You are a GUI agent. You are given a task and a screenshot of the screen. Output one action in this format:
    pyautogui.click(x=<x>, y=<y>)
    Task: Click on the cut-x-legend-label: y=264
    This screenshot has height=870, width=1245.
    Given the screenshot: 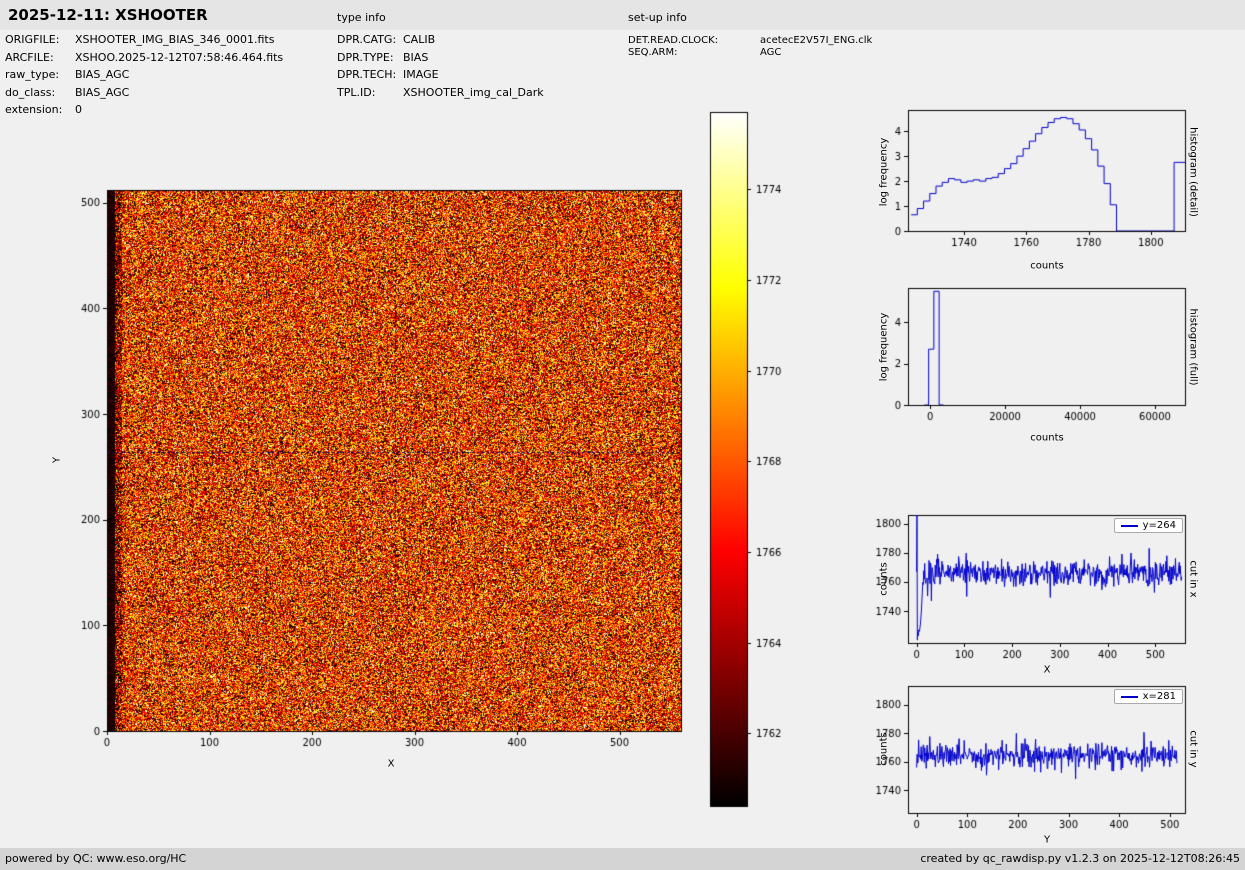 What is the action you would take?
    pyautogui.click(x=1159, y=525)
    